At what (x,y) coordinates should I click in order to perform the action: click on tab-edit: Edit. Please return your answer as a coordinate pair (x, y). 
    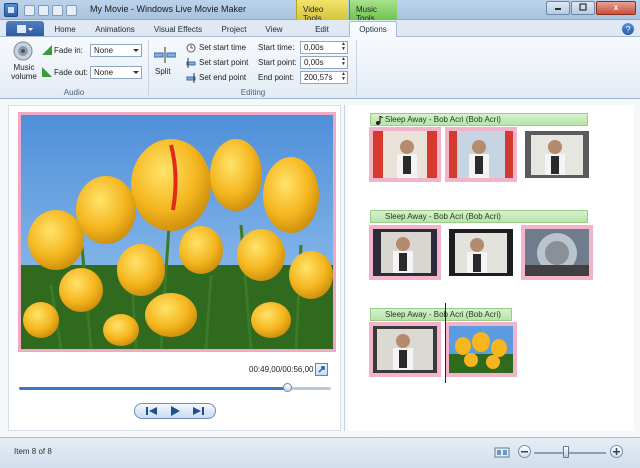
    Looking at the image, I should click on (322, 30).